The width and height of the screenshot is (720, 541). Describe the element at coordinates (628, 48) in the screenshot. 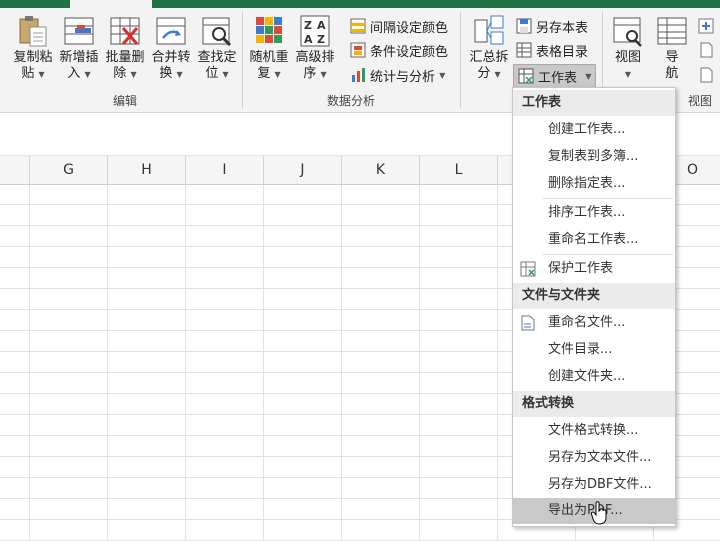

I see `view-button: 视图 ▼` at that location.